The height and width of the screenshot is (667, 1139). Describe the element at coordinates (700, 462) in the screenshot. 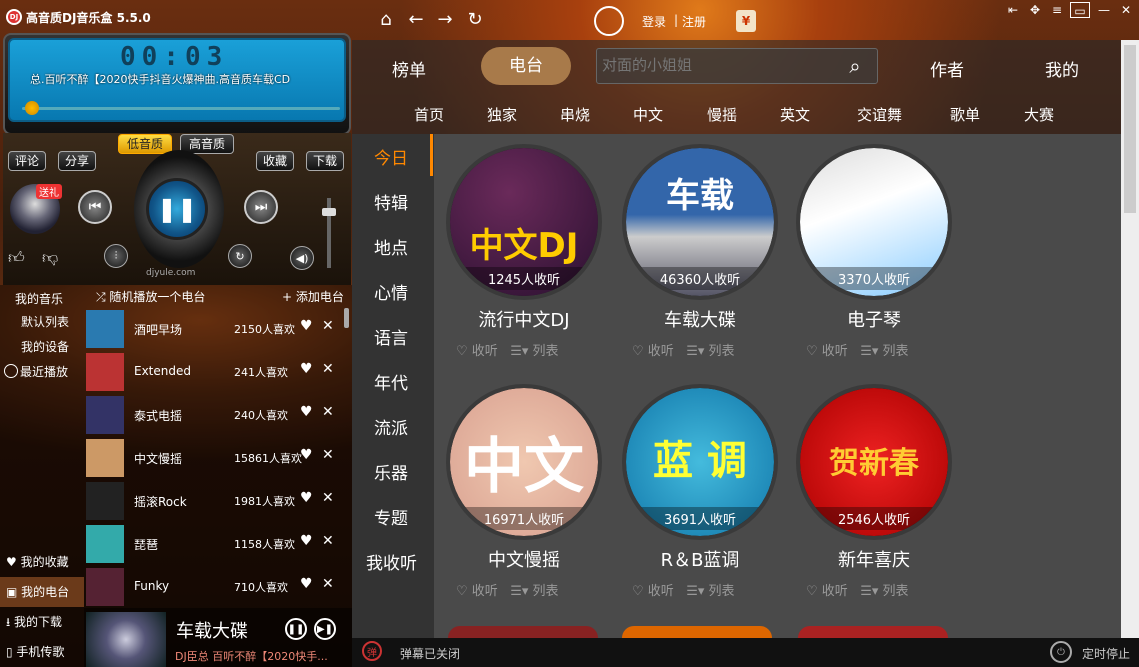

I see `station-disc: 蓝 调 3691人收听` at that location.